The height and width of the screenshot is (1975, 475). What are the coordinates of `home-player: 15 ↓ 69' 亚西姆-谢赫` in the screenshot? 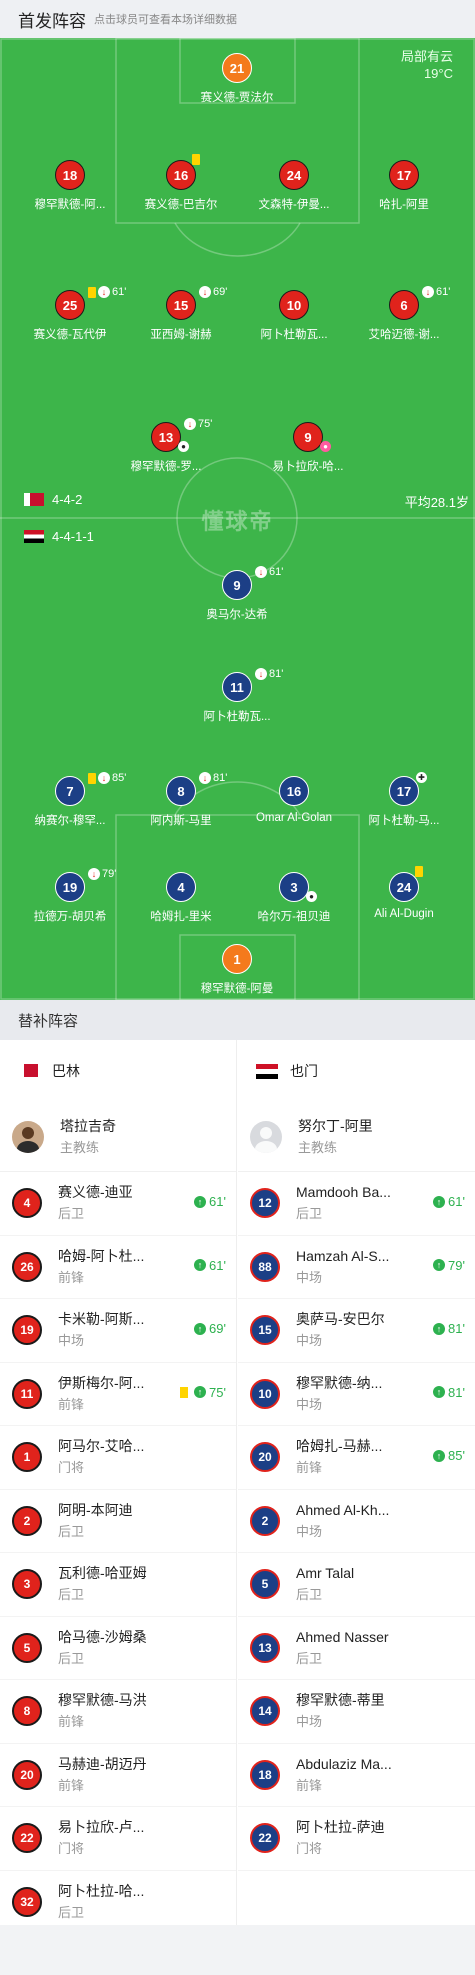 It's located at (181, 314).